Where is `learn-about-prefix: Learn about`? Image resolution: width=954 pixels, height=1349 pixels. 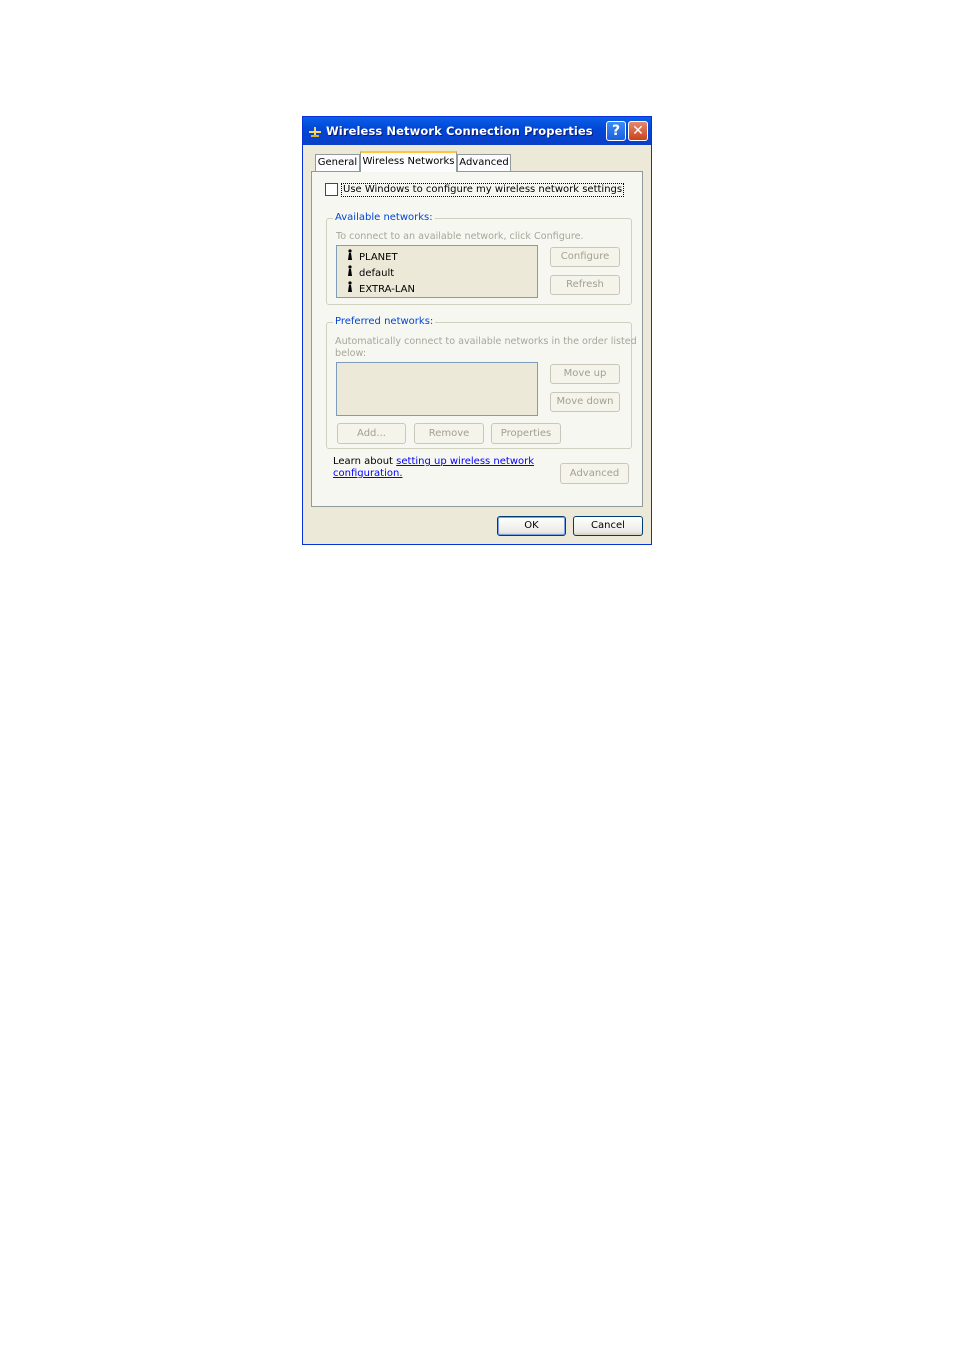
learn-about-prefix: Learn about is located at coordinates (365, 461).